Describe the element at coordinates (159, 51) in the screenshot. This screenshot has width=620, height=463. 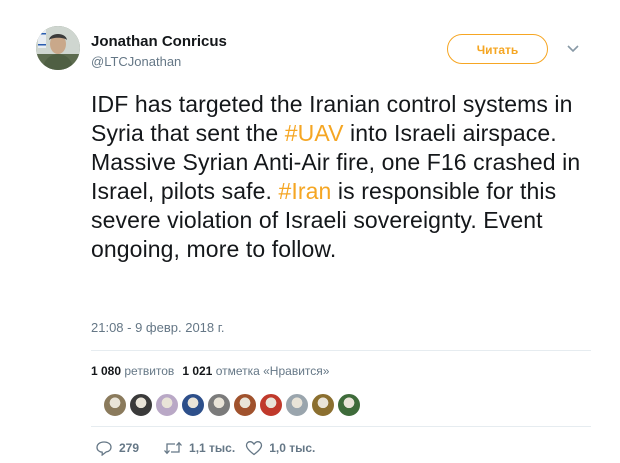
I see `author-block: Jonathan Conricus @LTCJonathan` at that location.